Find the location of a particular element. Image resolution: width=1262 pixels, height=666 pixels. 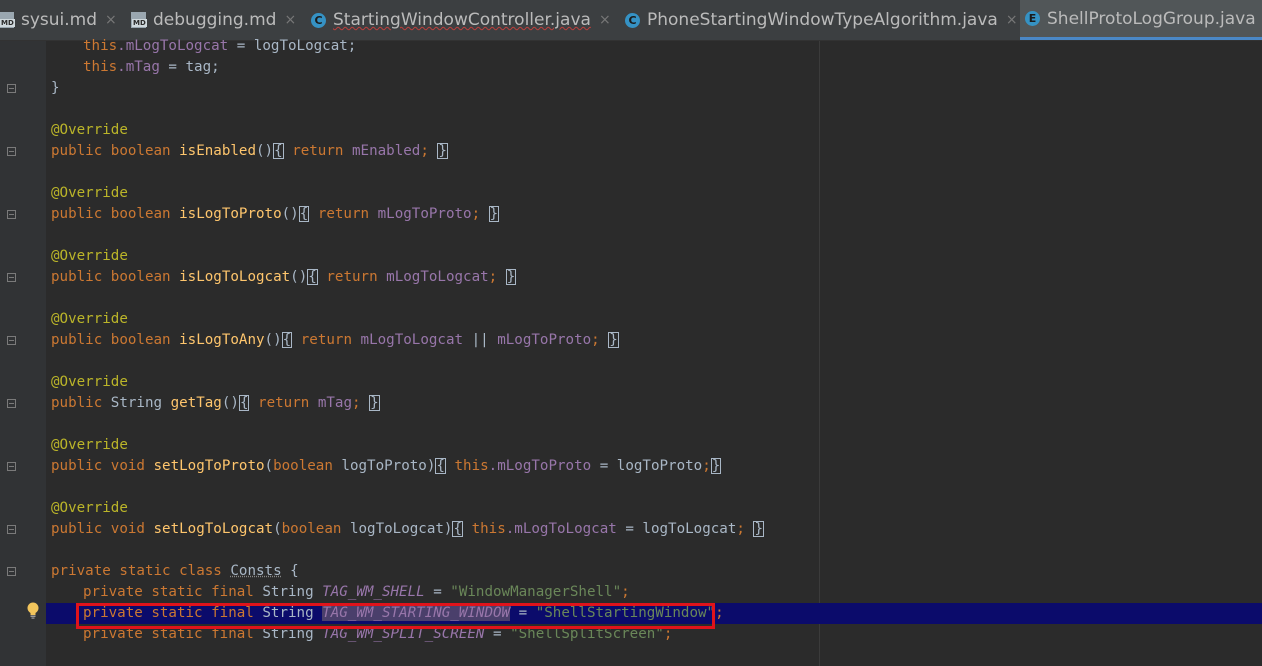

tab-label: debugging.md is located at coordinates (215, 20).